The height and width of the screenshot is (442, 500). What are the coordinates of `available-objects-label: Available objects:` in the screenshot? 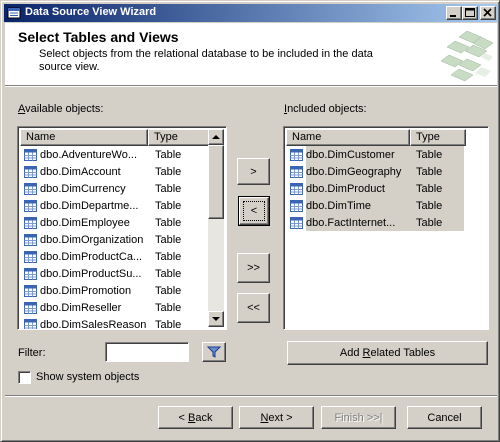 It's located at (61, 109).